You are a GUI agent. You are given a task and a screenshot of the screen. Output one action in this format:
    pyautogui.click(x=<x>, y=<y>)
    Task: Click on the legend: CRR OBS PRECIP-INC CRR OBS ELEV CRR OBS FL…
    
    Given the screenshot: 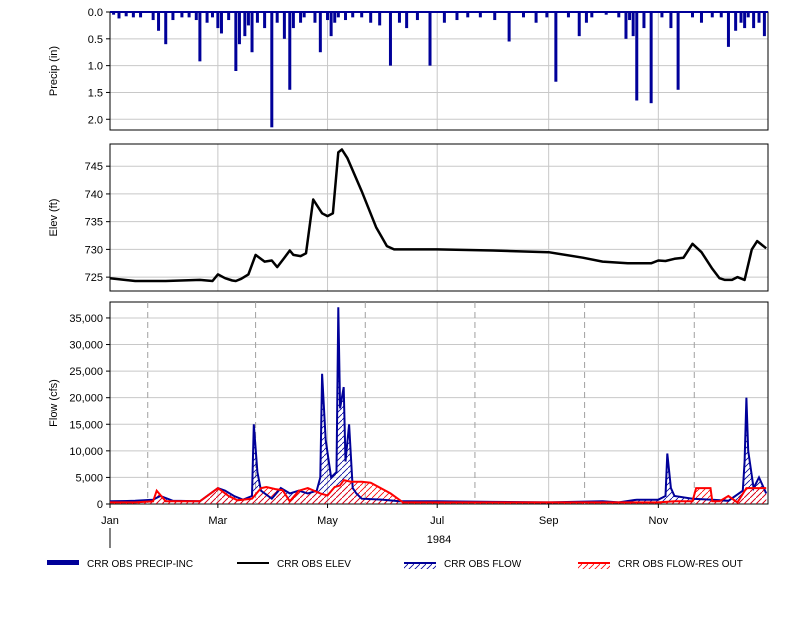 What is the action you would take?
    pyautogui.click(x=395, y=564)
    